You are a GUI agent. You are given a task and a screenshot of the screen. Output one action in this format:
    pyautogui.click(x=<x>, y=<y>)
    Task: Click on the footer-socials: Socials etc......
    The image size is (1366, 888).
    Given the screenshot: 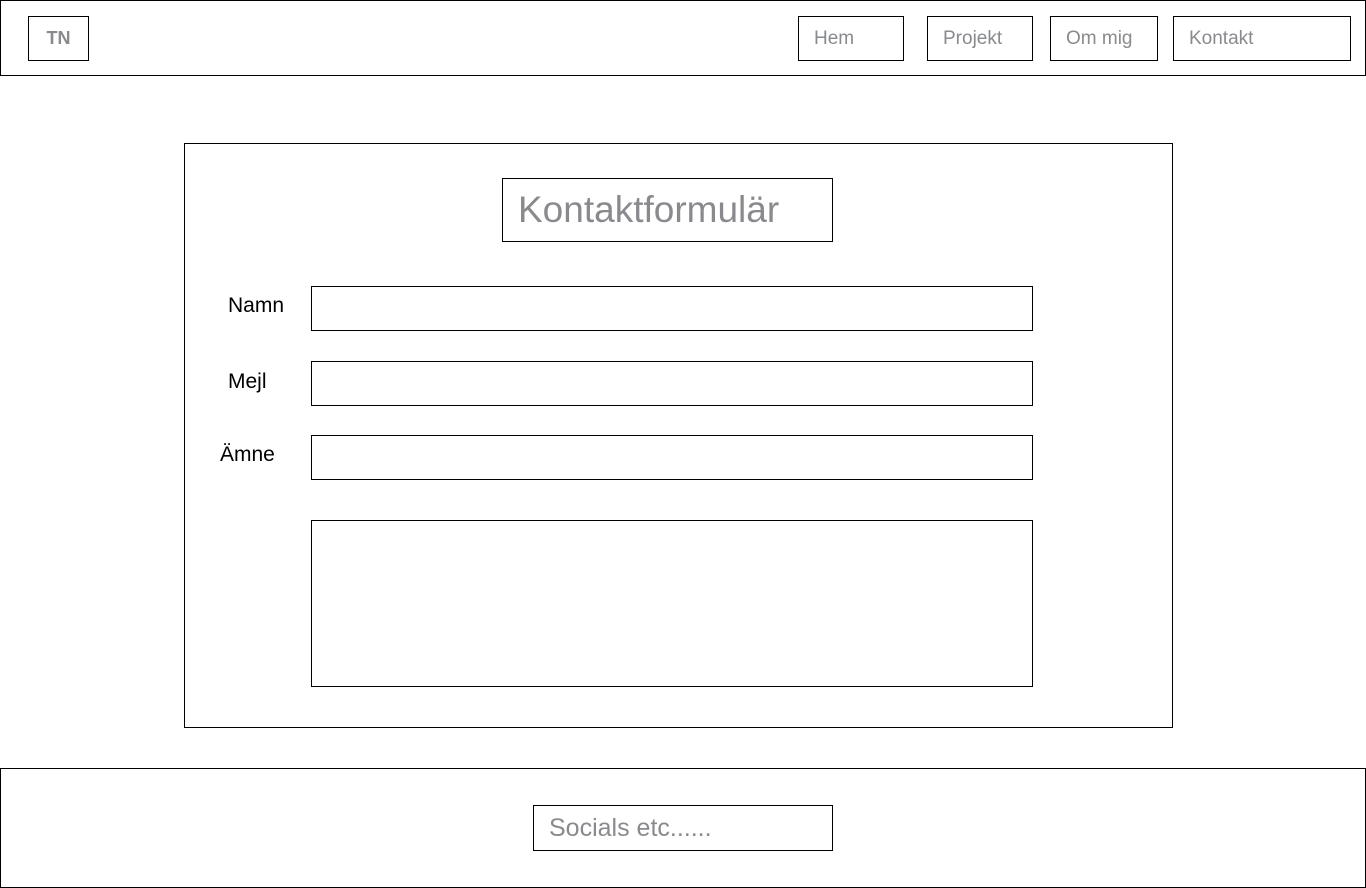 What is the action you would take?
    pyautogui.click(x=683, y=828)
    